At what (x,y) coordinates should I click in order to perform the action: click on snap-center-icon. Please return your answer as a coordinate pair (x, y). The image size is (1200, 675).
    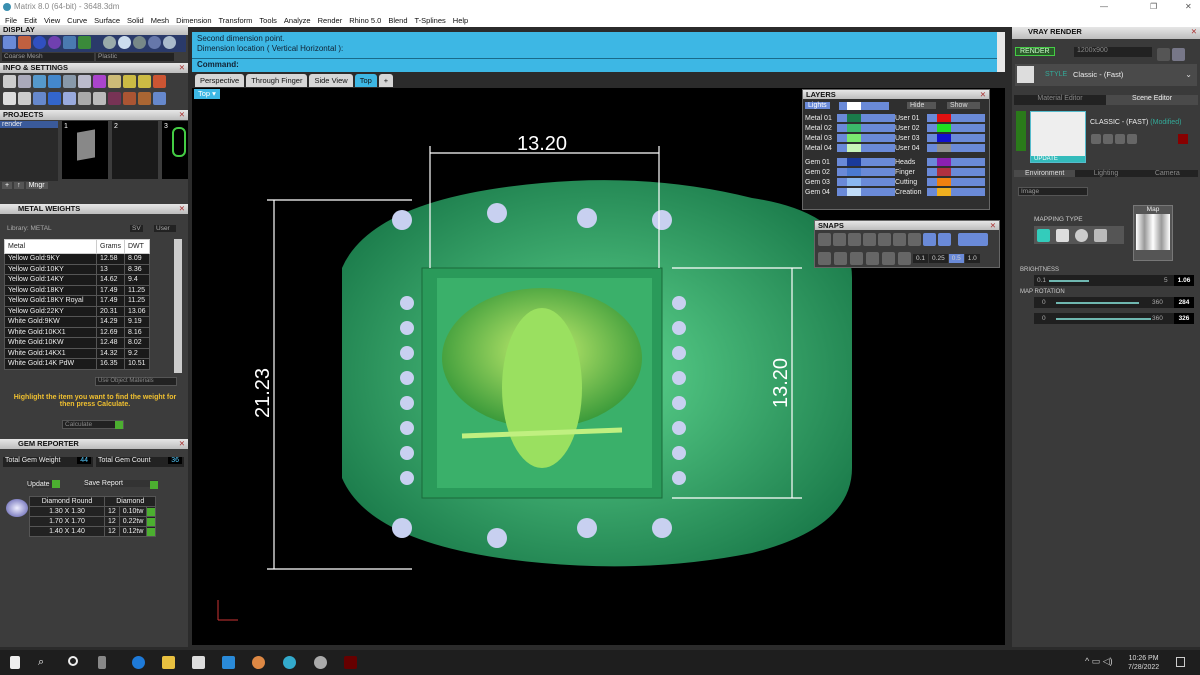
    Looking at the image, I should click on (914, 239).